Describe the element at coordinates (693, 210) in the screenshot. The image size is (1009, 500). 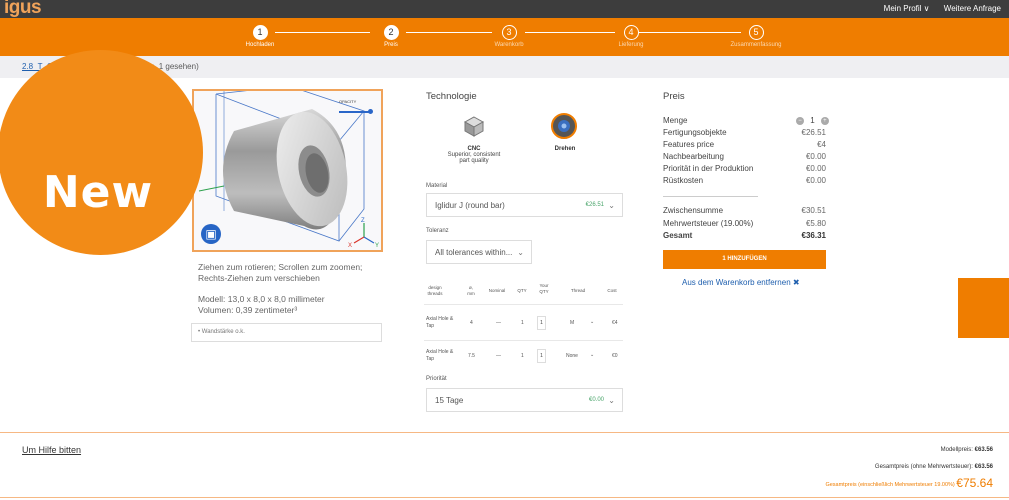
I see `subtotal-label: Zwischensumme` at that location.